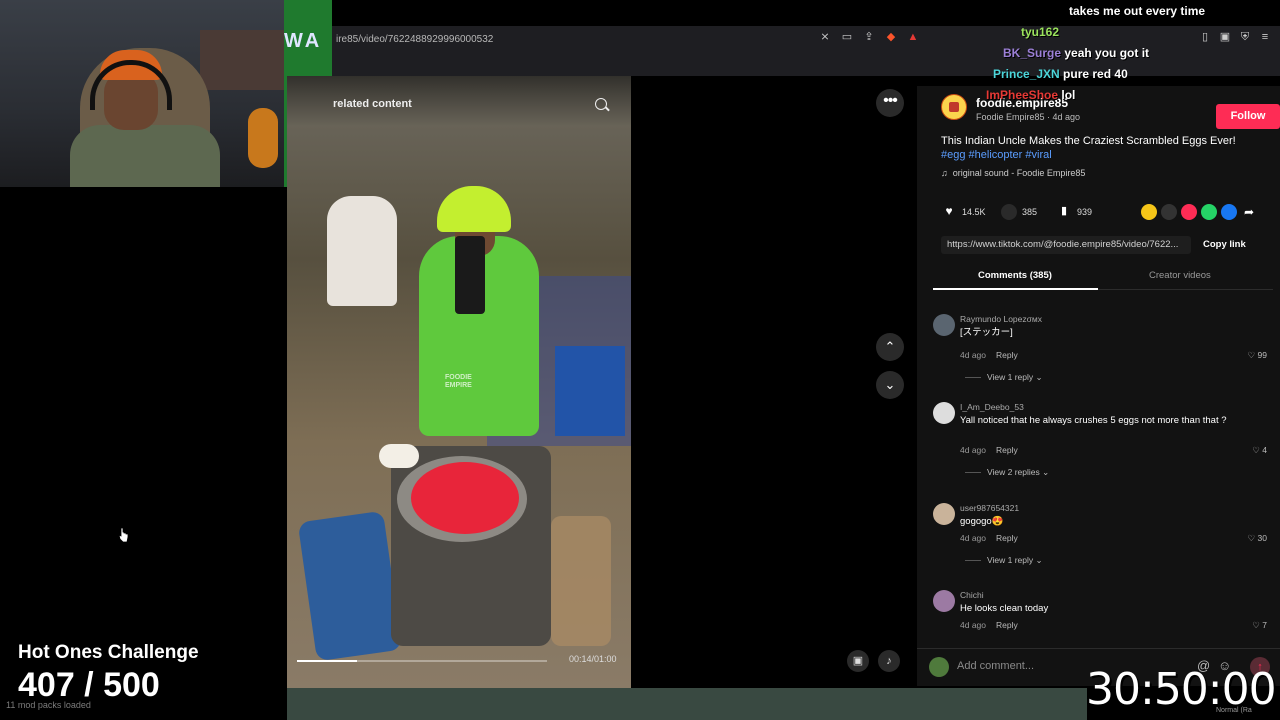 The image size is (1280, 720). What do you see at coordinates (145, 156) in the screenshot?
I see `streamer-shirt` at bounding box center [145, 156].